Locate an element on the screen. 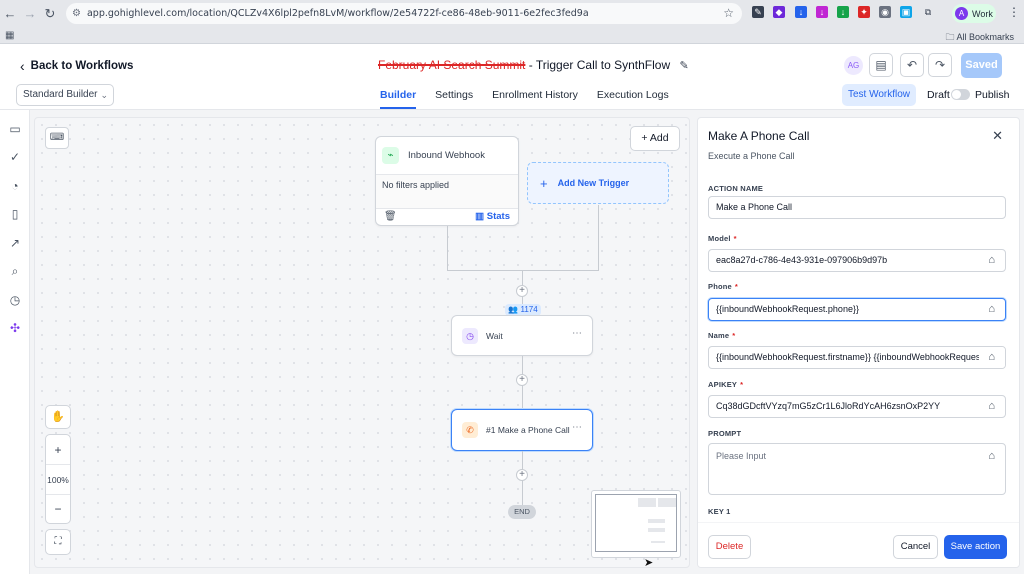 The height and width of the screenshot is (574, 1024). add-new-trigger-button: + Add New Trigger is located at coordinates (598, 183).